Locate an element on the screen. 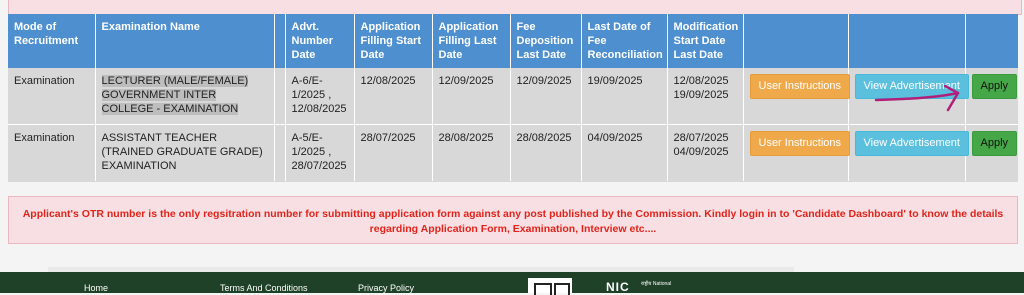 The width and height of the screenshot is (1024, 295). cell-app-last: 28/08/2025 is located at coordinates (471, 152).